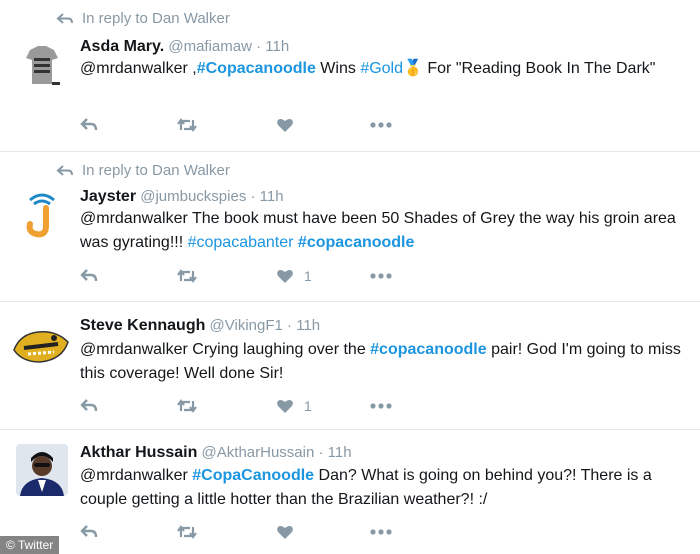  Describe the element at coordinates (241, 242) in the screenshot. I see `hashtag-link: #copacabanter` at that location.